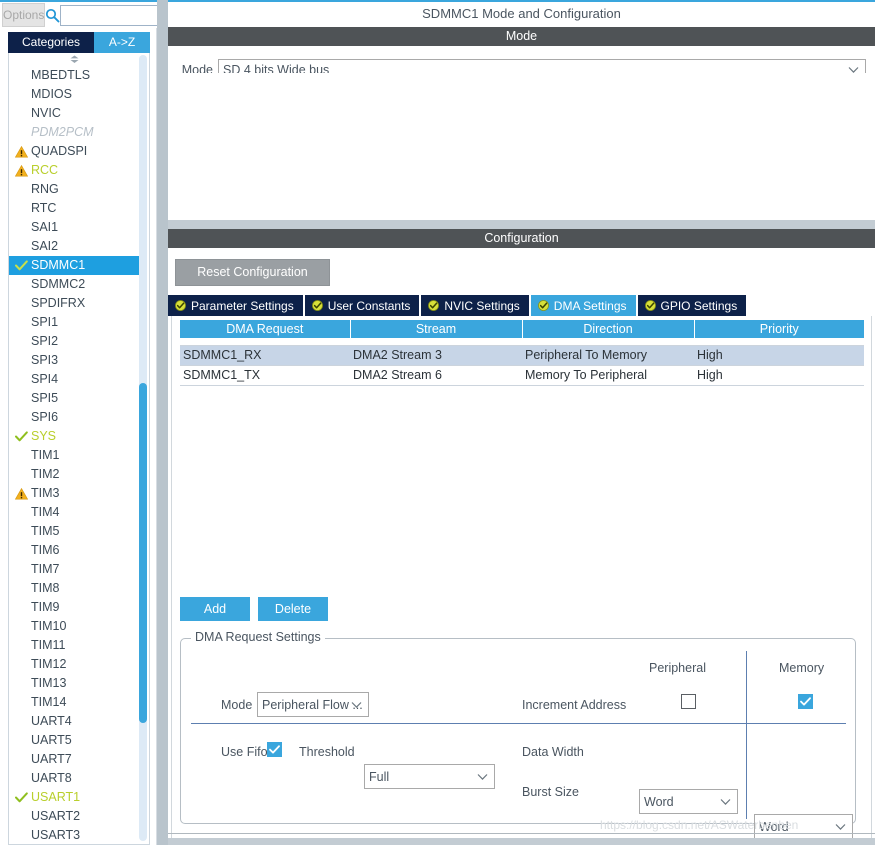  Describe the element at coordinates (45, 569) in the screenshot. I see `sidebar-item-label: TIM7` at that location.